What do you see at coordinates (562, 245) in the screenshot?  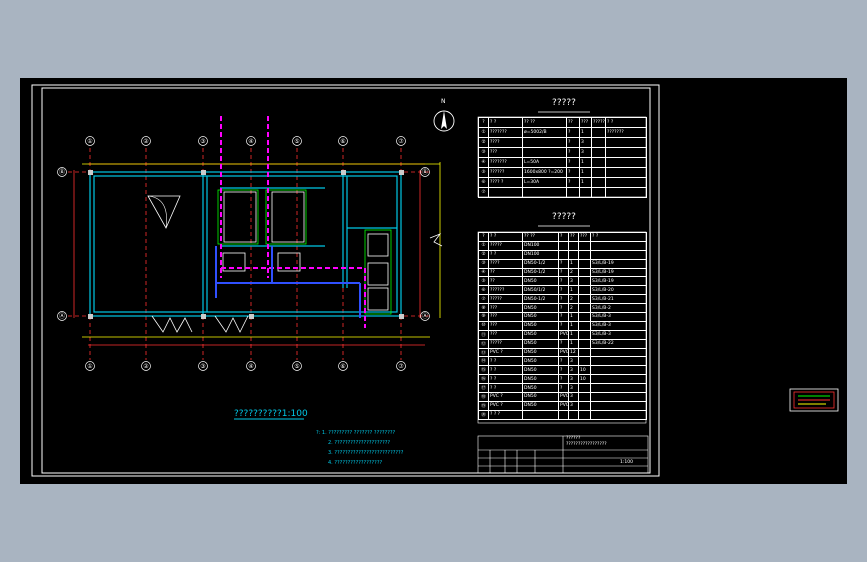 I see `table-row: ①????? DN100` at bounding box center [562, 245].